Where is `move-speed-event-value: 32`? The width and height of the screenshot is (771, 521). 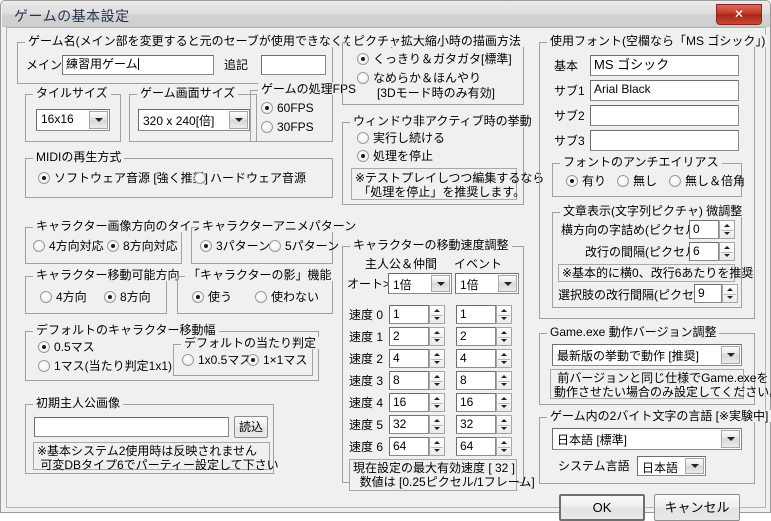 move-speed-event-value: 32 is located at coordinates (476, 424).